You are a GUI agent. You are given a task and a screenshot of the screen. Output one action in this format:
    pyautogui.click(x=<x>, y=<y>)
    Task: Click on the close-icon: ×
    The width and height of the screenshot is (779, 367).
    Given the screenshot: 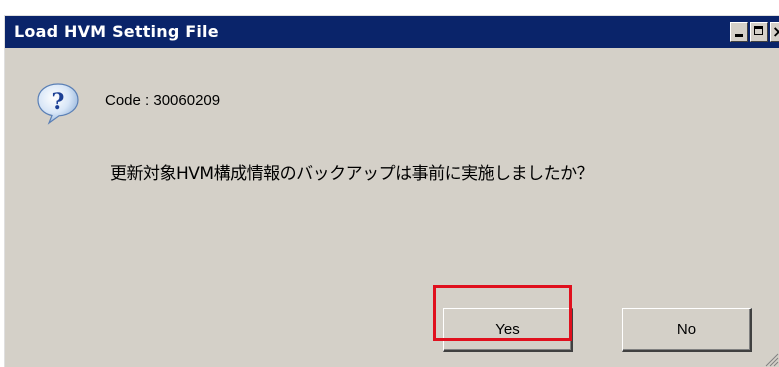 What is the action you would take?
    pyautogui.click(x=774, y=32)
    